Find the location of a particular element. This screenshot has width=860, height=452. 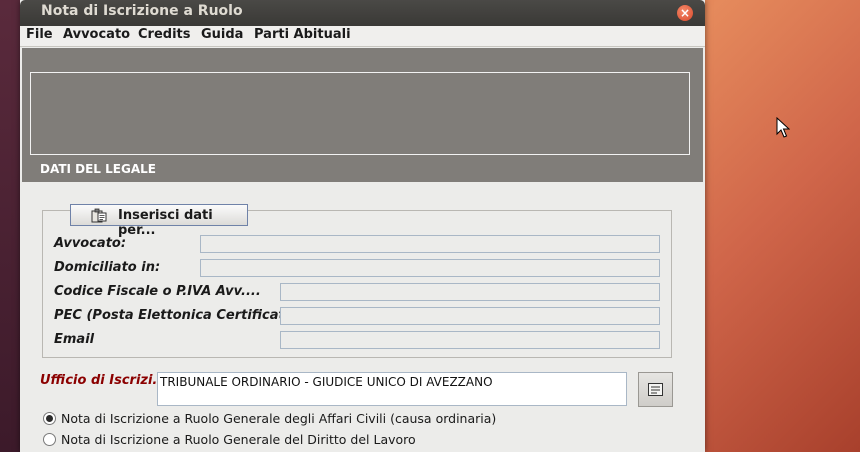

menu-file: File is located at coordinates (39, 34).